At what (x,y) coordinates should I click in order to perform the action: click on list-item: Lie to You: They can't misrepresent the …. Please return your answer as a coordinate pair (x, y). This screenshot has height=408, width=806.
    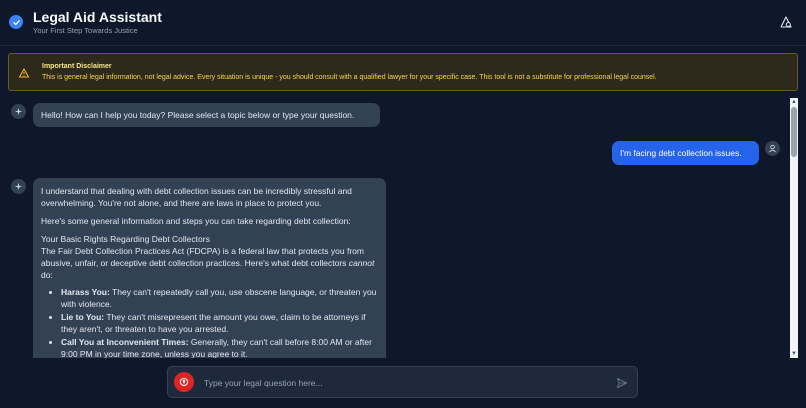
    Looking at the image, I should click on (219, 323).